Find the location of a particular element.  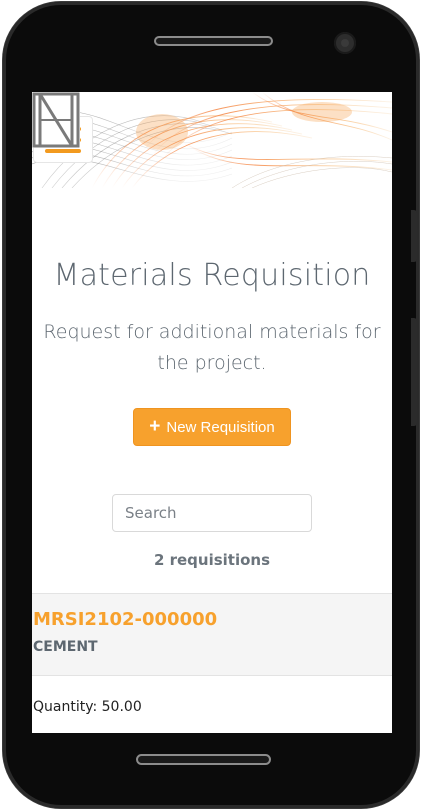

requisition-count: 2 requisitions is located at coordinates (212, 560).